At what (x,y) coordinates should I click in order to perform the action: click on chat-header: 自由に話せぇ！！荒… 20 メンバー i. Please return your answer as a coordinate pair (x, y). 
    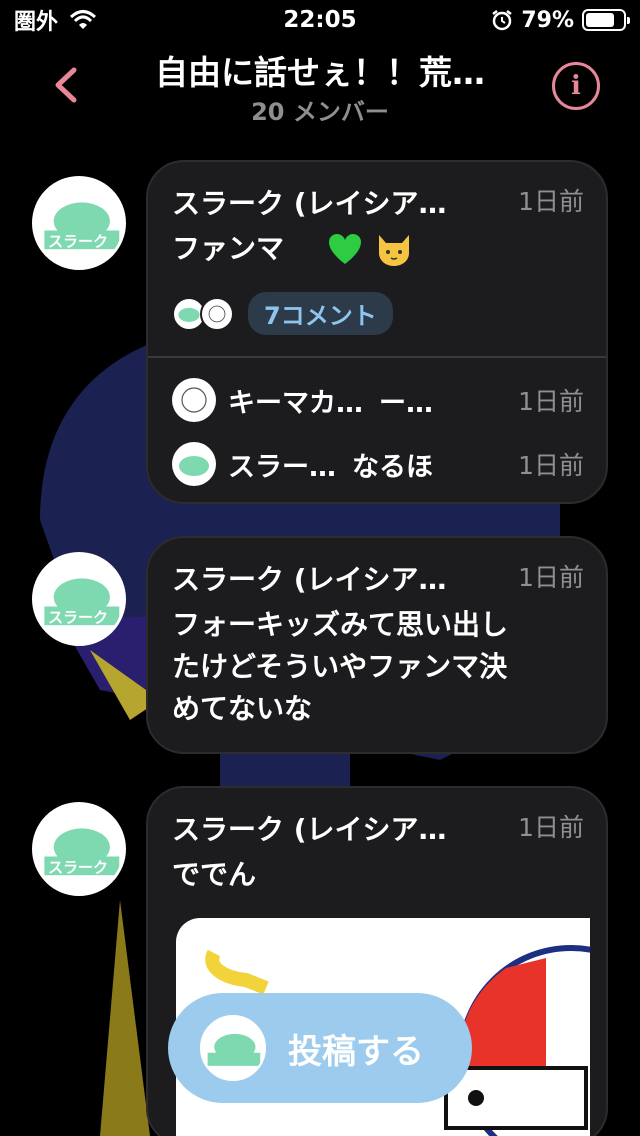
    Looking at the image, I should click on (320, 85).